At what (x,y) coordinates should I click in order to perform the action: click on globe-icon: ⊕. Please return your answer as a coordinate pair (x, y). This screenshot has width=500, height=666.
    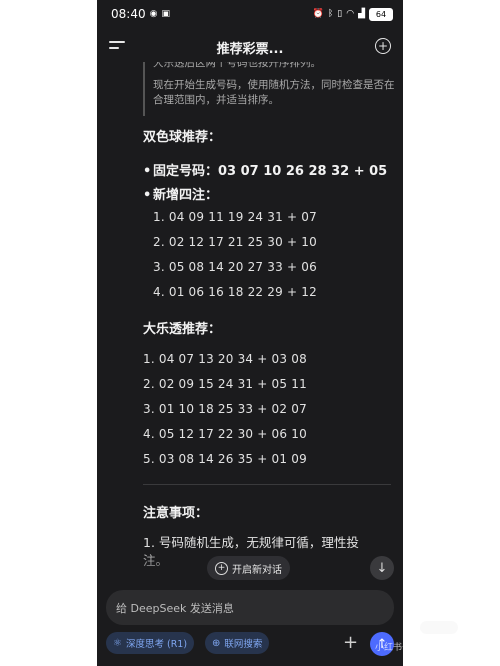
    Looking at the image, I should click on (216, 643).